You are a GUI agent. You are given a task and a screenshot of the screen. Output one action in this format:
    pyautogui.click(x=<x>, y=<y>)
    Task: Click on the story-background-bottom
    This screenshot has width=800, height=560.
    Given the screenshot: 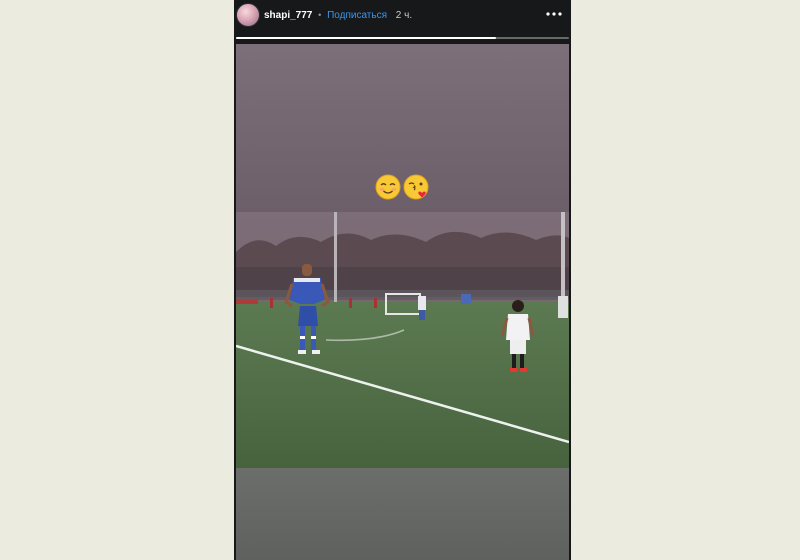 What is the action you would take?
    pyautogui.click(x=402, y=514)
    